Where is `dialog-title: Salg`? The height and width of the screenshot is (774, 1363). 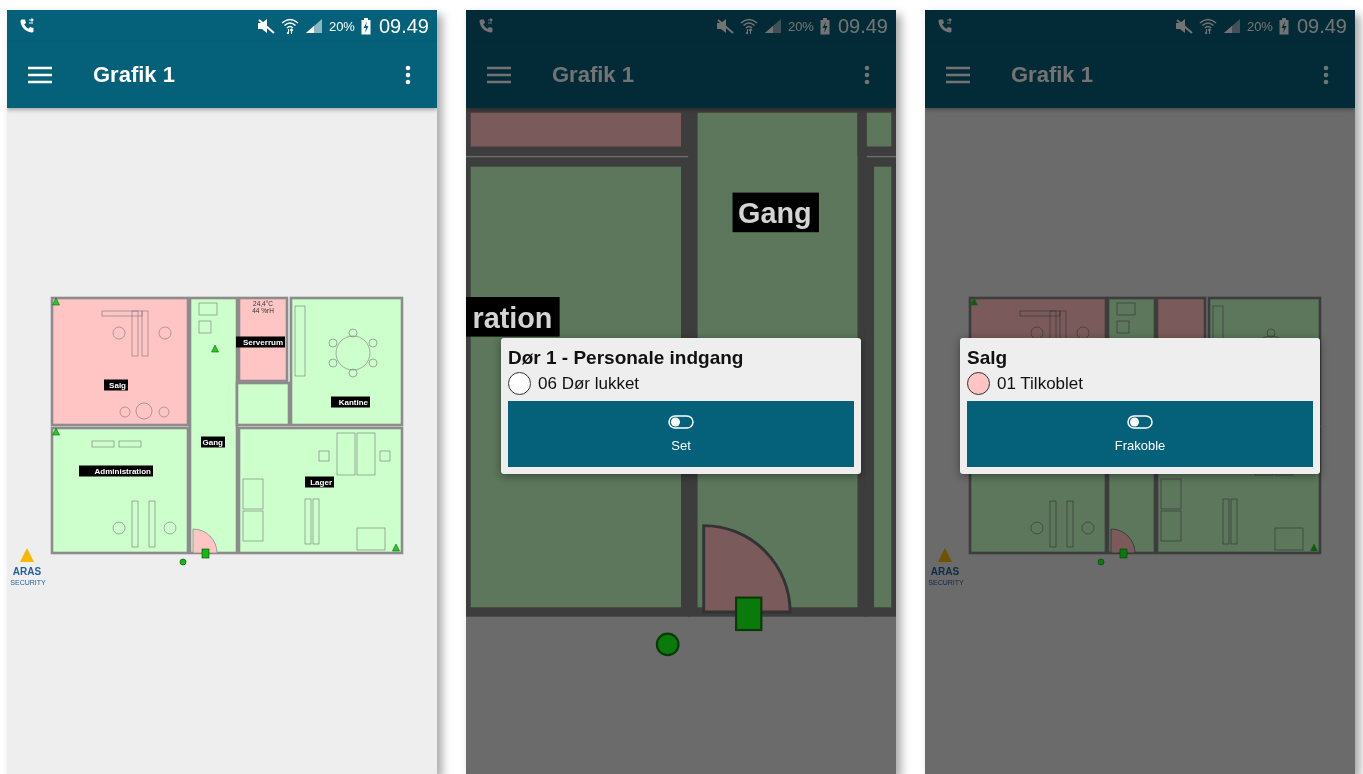 dialog-title: Salg is located at coordinates (988, 358).